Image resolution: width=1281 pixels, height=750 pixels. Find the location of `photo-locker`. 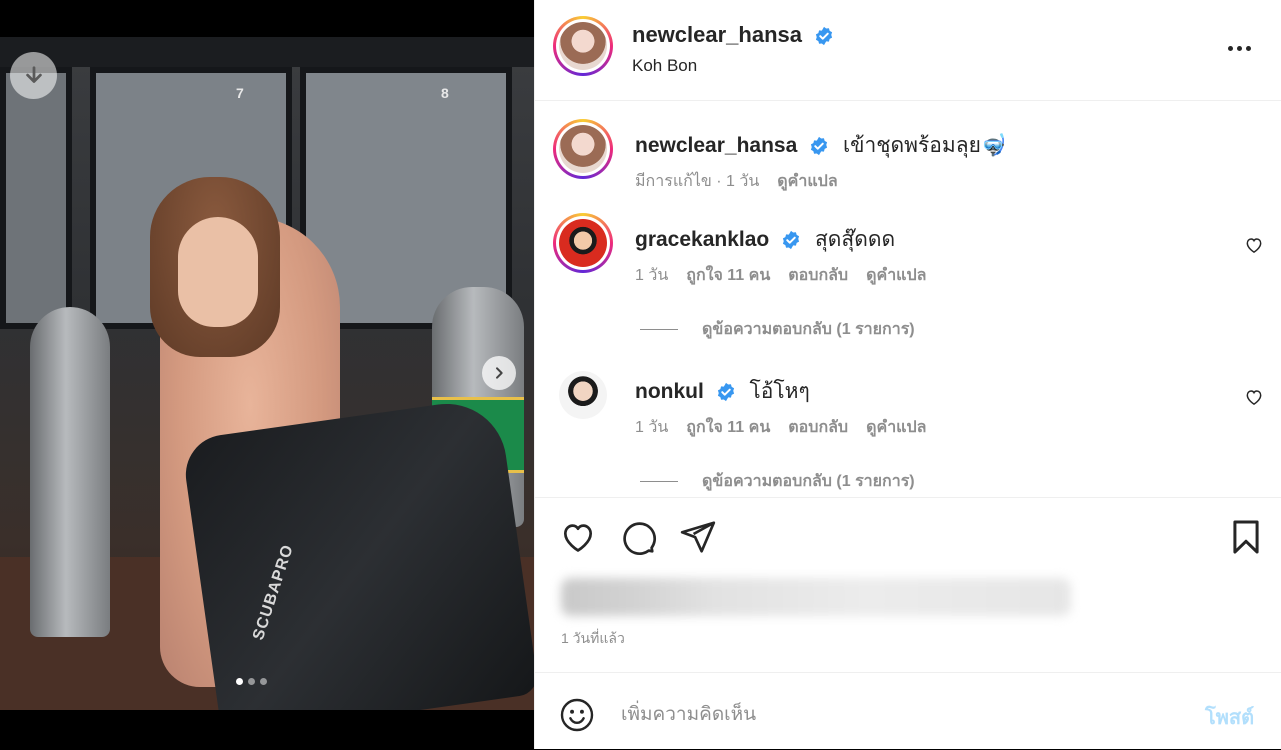

photo-locker is located at coordinates (36, 198).